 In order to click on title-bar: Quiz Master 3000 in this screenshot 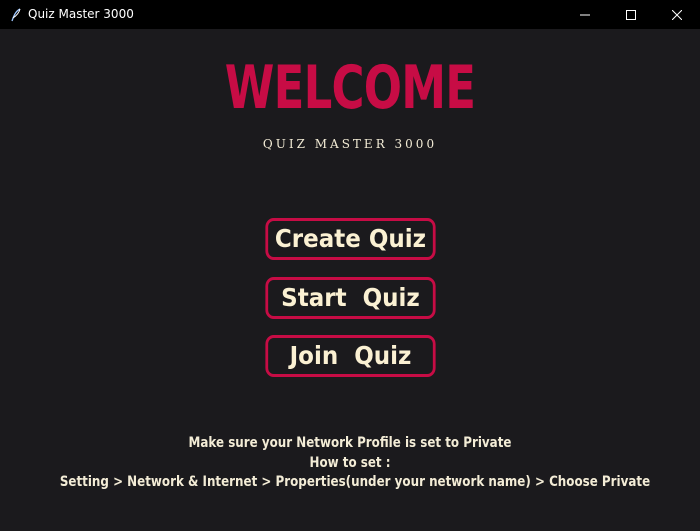, I will do `click(350, 14)`.